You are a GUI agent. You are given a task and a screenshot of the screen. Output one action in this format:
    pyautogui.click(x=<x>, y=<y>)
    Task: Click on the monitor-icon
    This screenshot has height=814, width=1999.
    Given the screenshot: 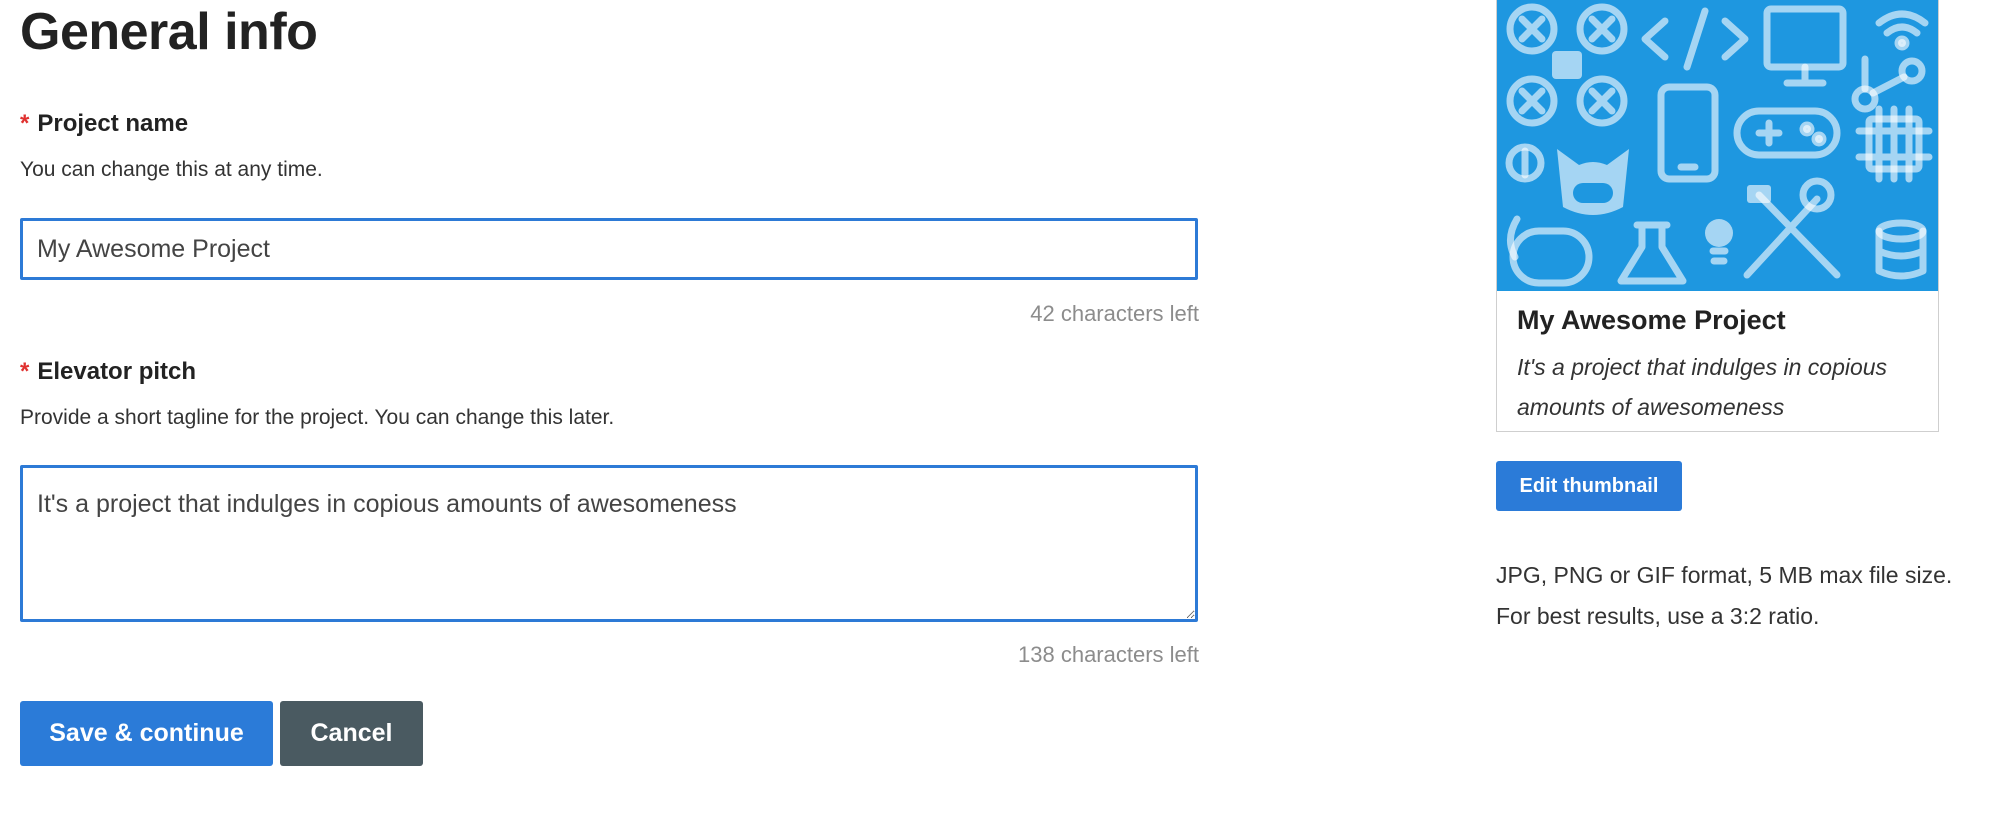 What is the action you would take?
    pyautogui.click(x=1805, y=46)
    